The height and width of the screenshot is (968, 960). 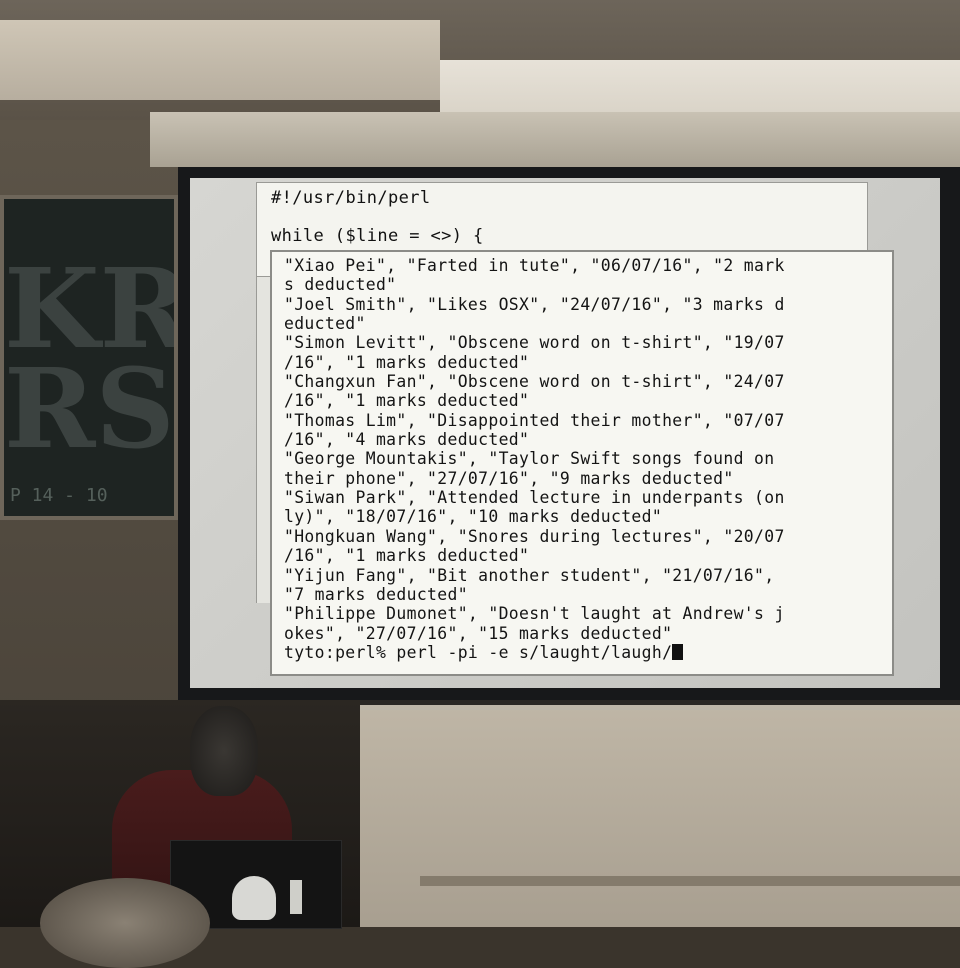 What do you see at coordinates (678, 651) in the screenshot?
I see `text-cursor` at bounding box center [678, 651].